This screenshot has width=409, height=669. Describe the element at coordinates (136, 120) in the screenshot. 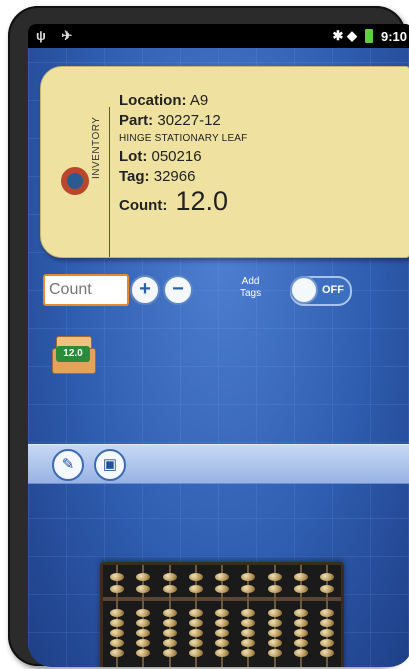

I see `part-label: Part:` at that location.